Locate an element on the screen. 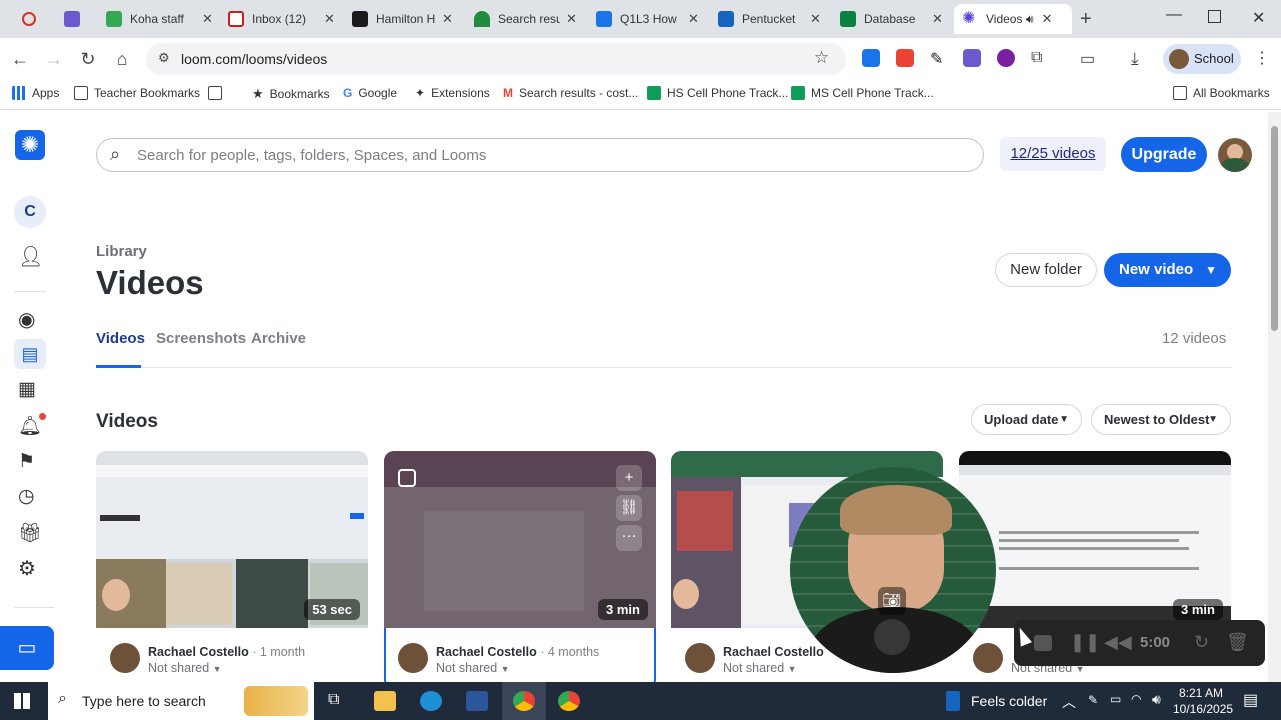 The image size is (1281, 720). clock-date: 10/16/2025 is located at coordinates (1203, 709).